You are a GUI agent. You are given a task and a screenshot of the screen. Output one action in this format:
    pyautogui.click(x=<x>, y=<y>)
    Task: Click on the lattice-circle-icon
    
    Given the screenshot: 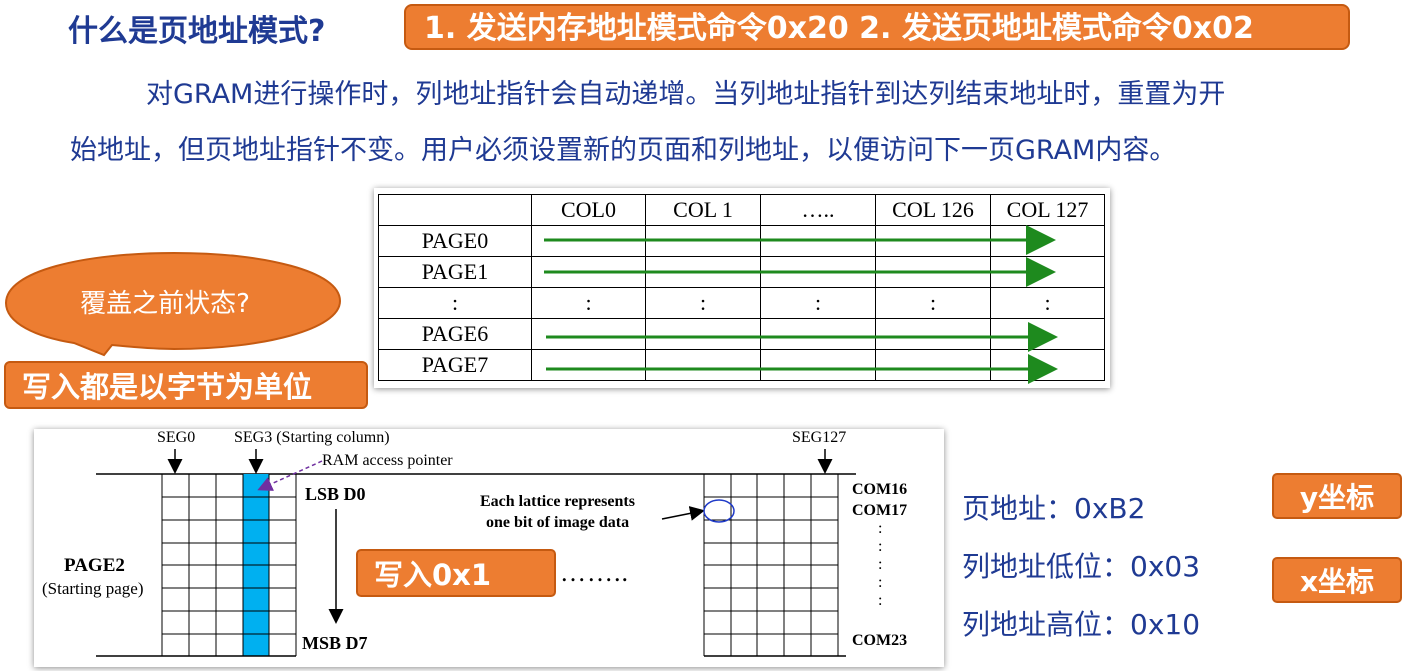 What is the action you would take?
    pyautogui.click(x=719, y=511)
    